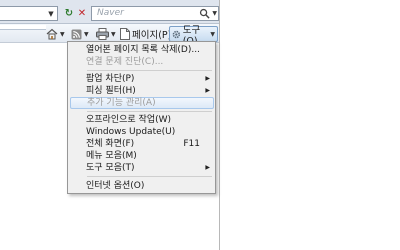  Describe the element at coordinates (149, 144) in the screenshot. I see `menu-item-full-screen: 전체 화면(F) F11` at that location.